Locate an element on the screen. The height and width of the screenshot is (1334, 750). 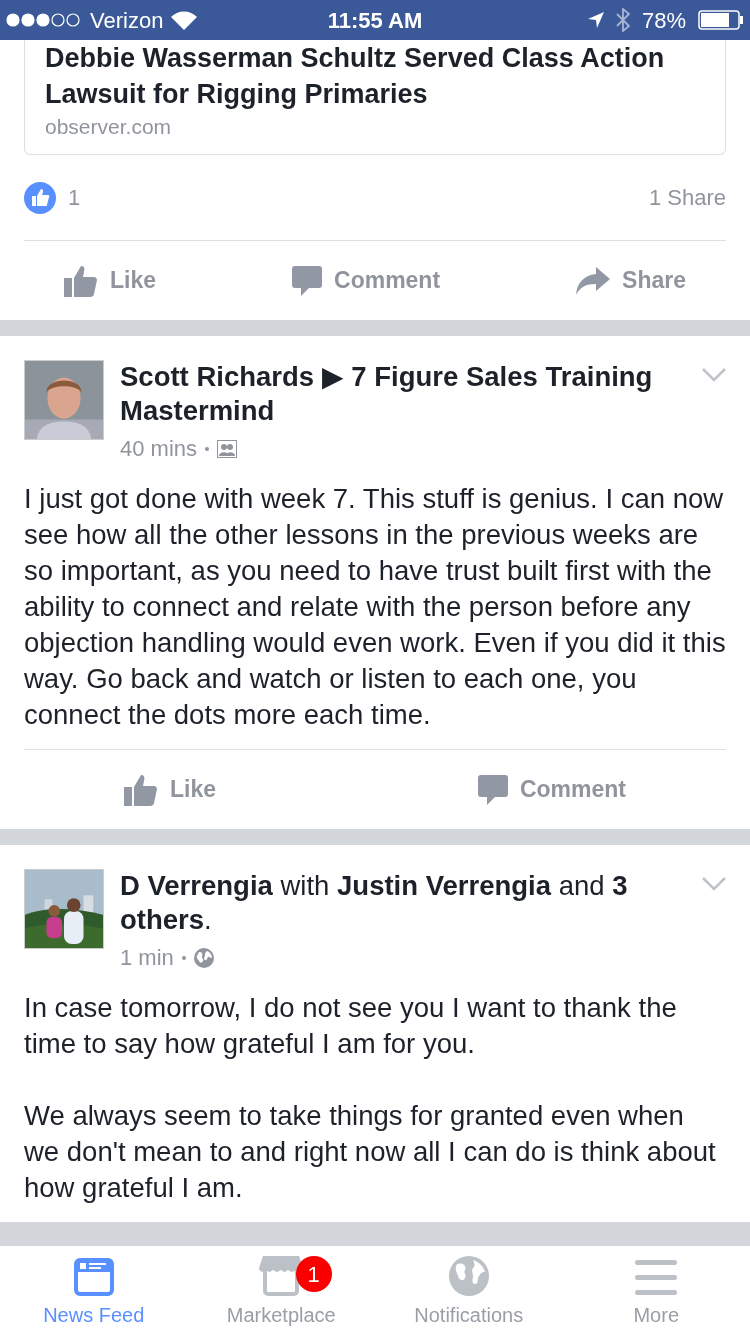
wifi-icon is located at coordinates (184, 20).